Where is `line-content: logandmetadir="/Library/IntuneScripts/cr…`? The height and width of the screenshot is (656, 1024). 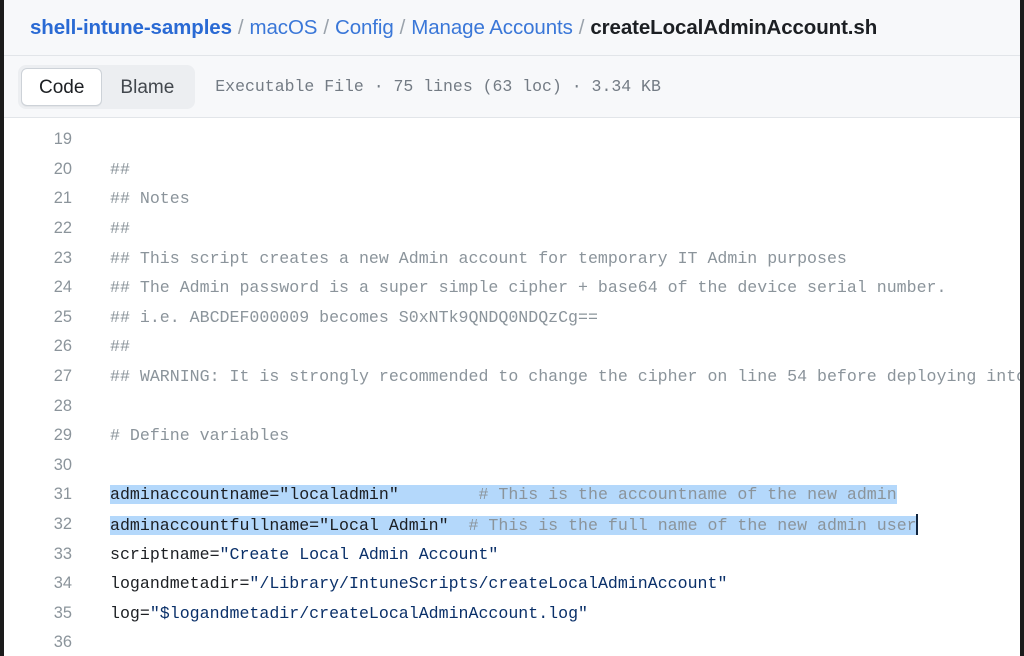 line-content: logandmetadir="/Library/IntuneScripts/cr… is located at coordinates (553, 583).